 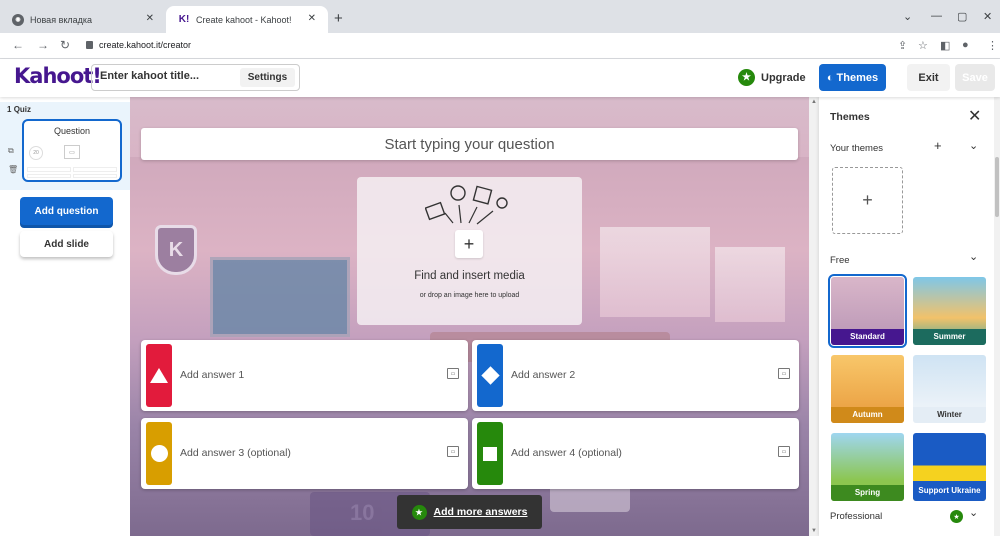 I want to click on themes-button: ◐ Themes, so click(x=852, y=77).